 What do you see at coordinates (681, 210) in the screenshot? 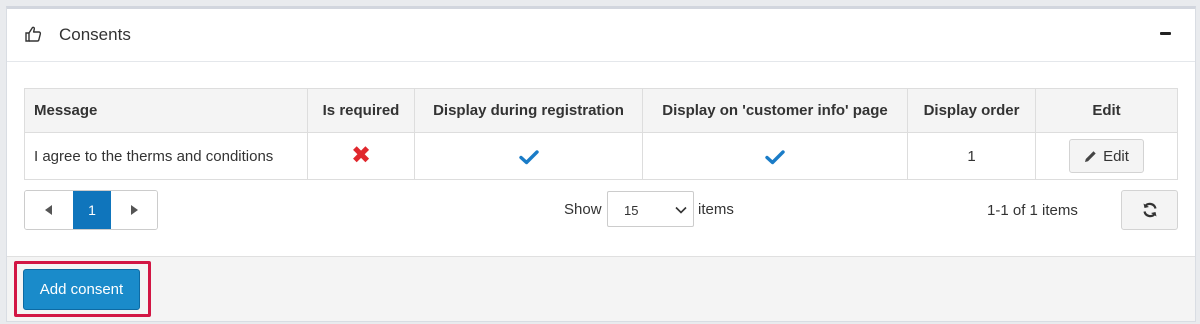
I see `chevron-down-icon` at bounding box center [681, 210].